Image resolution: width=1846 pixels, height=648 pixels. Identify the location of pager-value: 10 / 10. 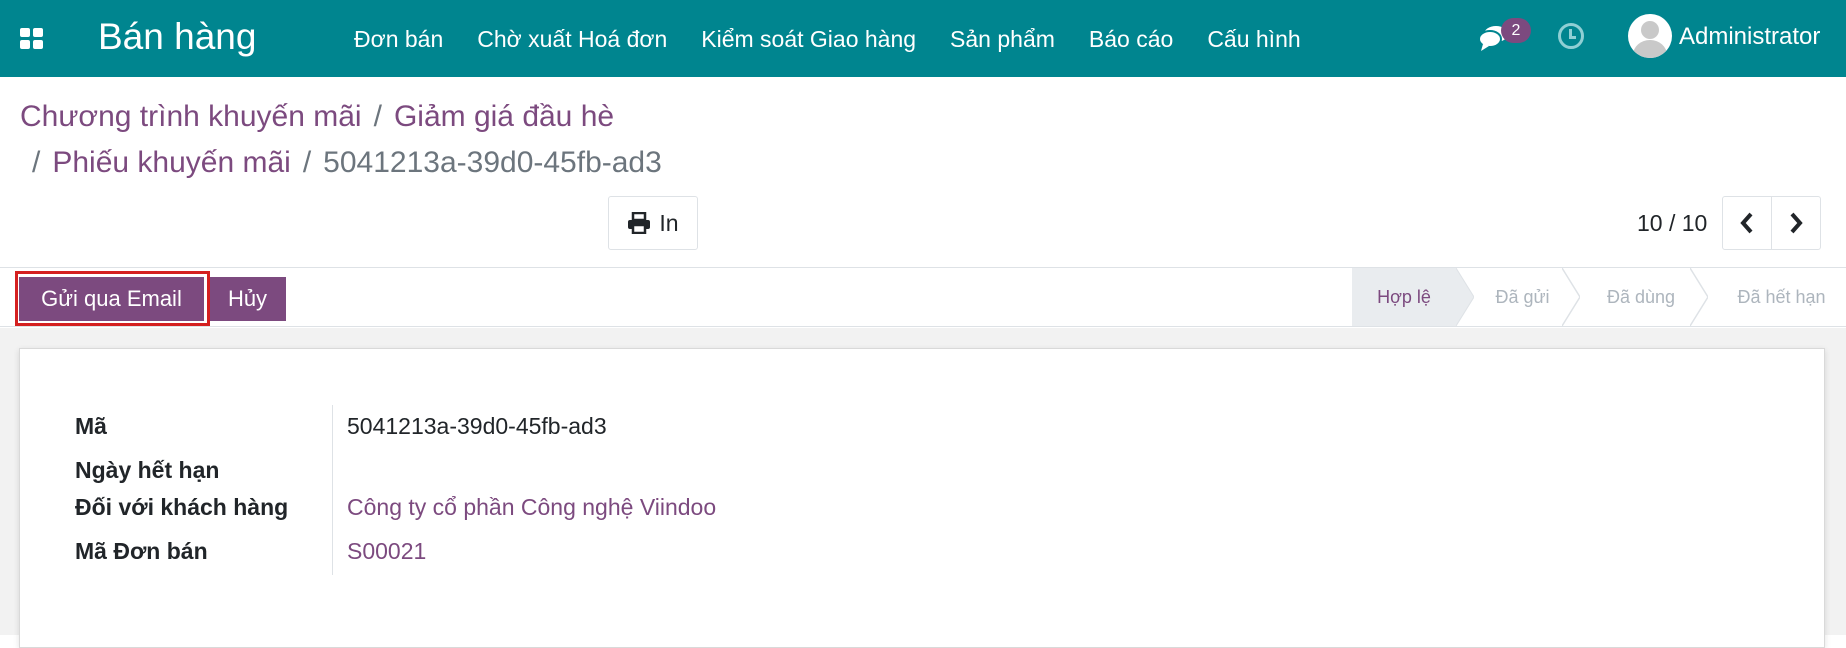
(1672, 223).